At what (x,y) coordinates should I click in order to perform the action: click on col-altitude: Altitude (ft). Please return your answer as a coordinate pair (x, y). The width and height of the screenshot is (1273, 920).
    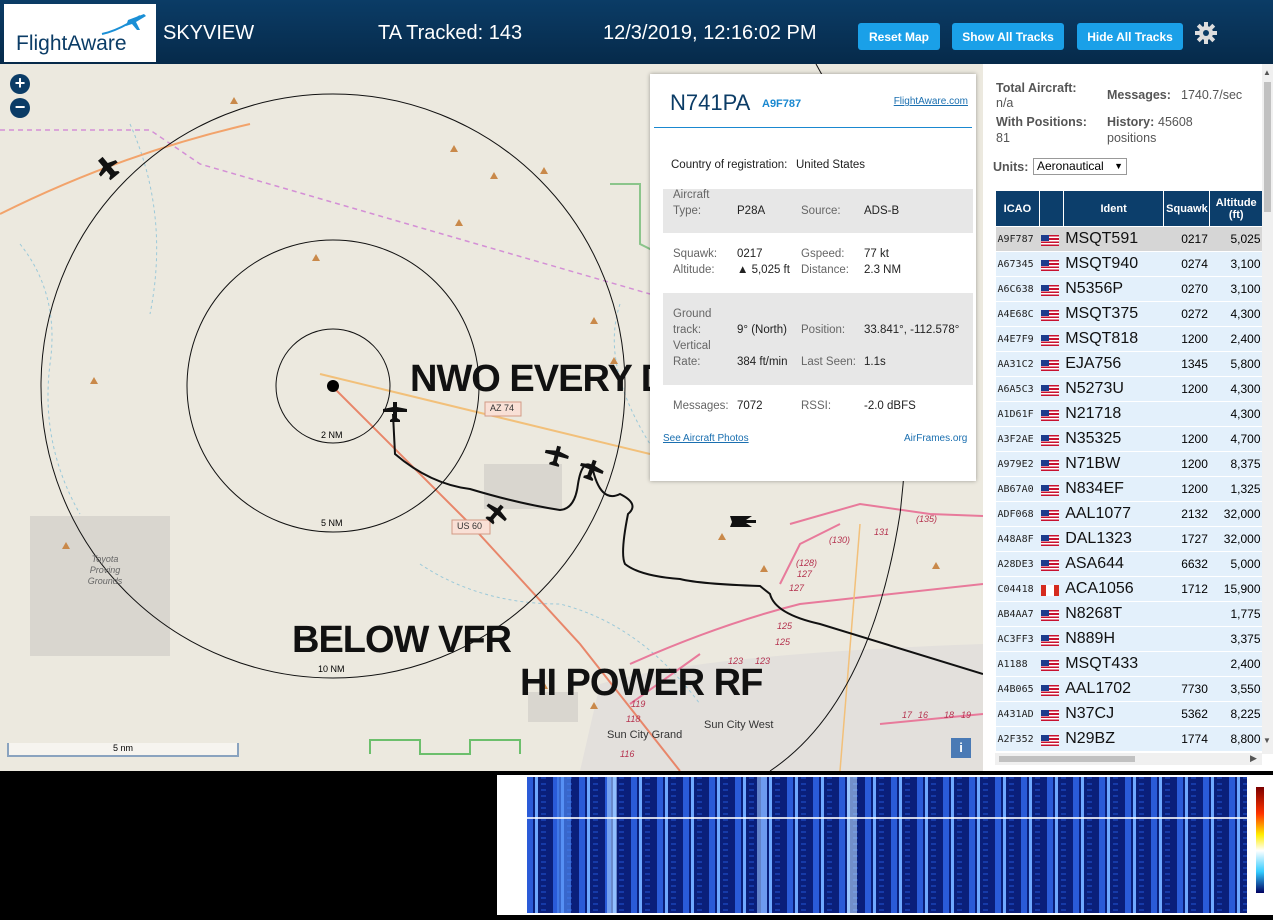
    Looking at the image, I should click on (1236, 208).